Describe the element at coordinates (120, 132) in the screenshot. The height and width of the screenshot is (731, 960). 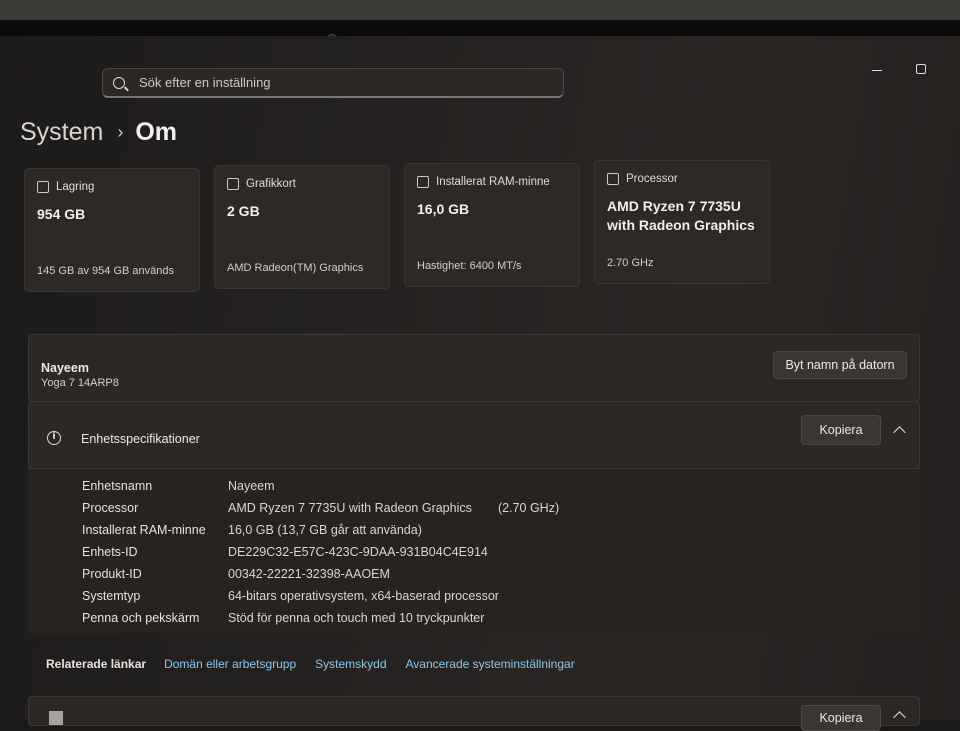
I see `chevron-right-icon: ›` at that location.